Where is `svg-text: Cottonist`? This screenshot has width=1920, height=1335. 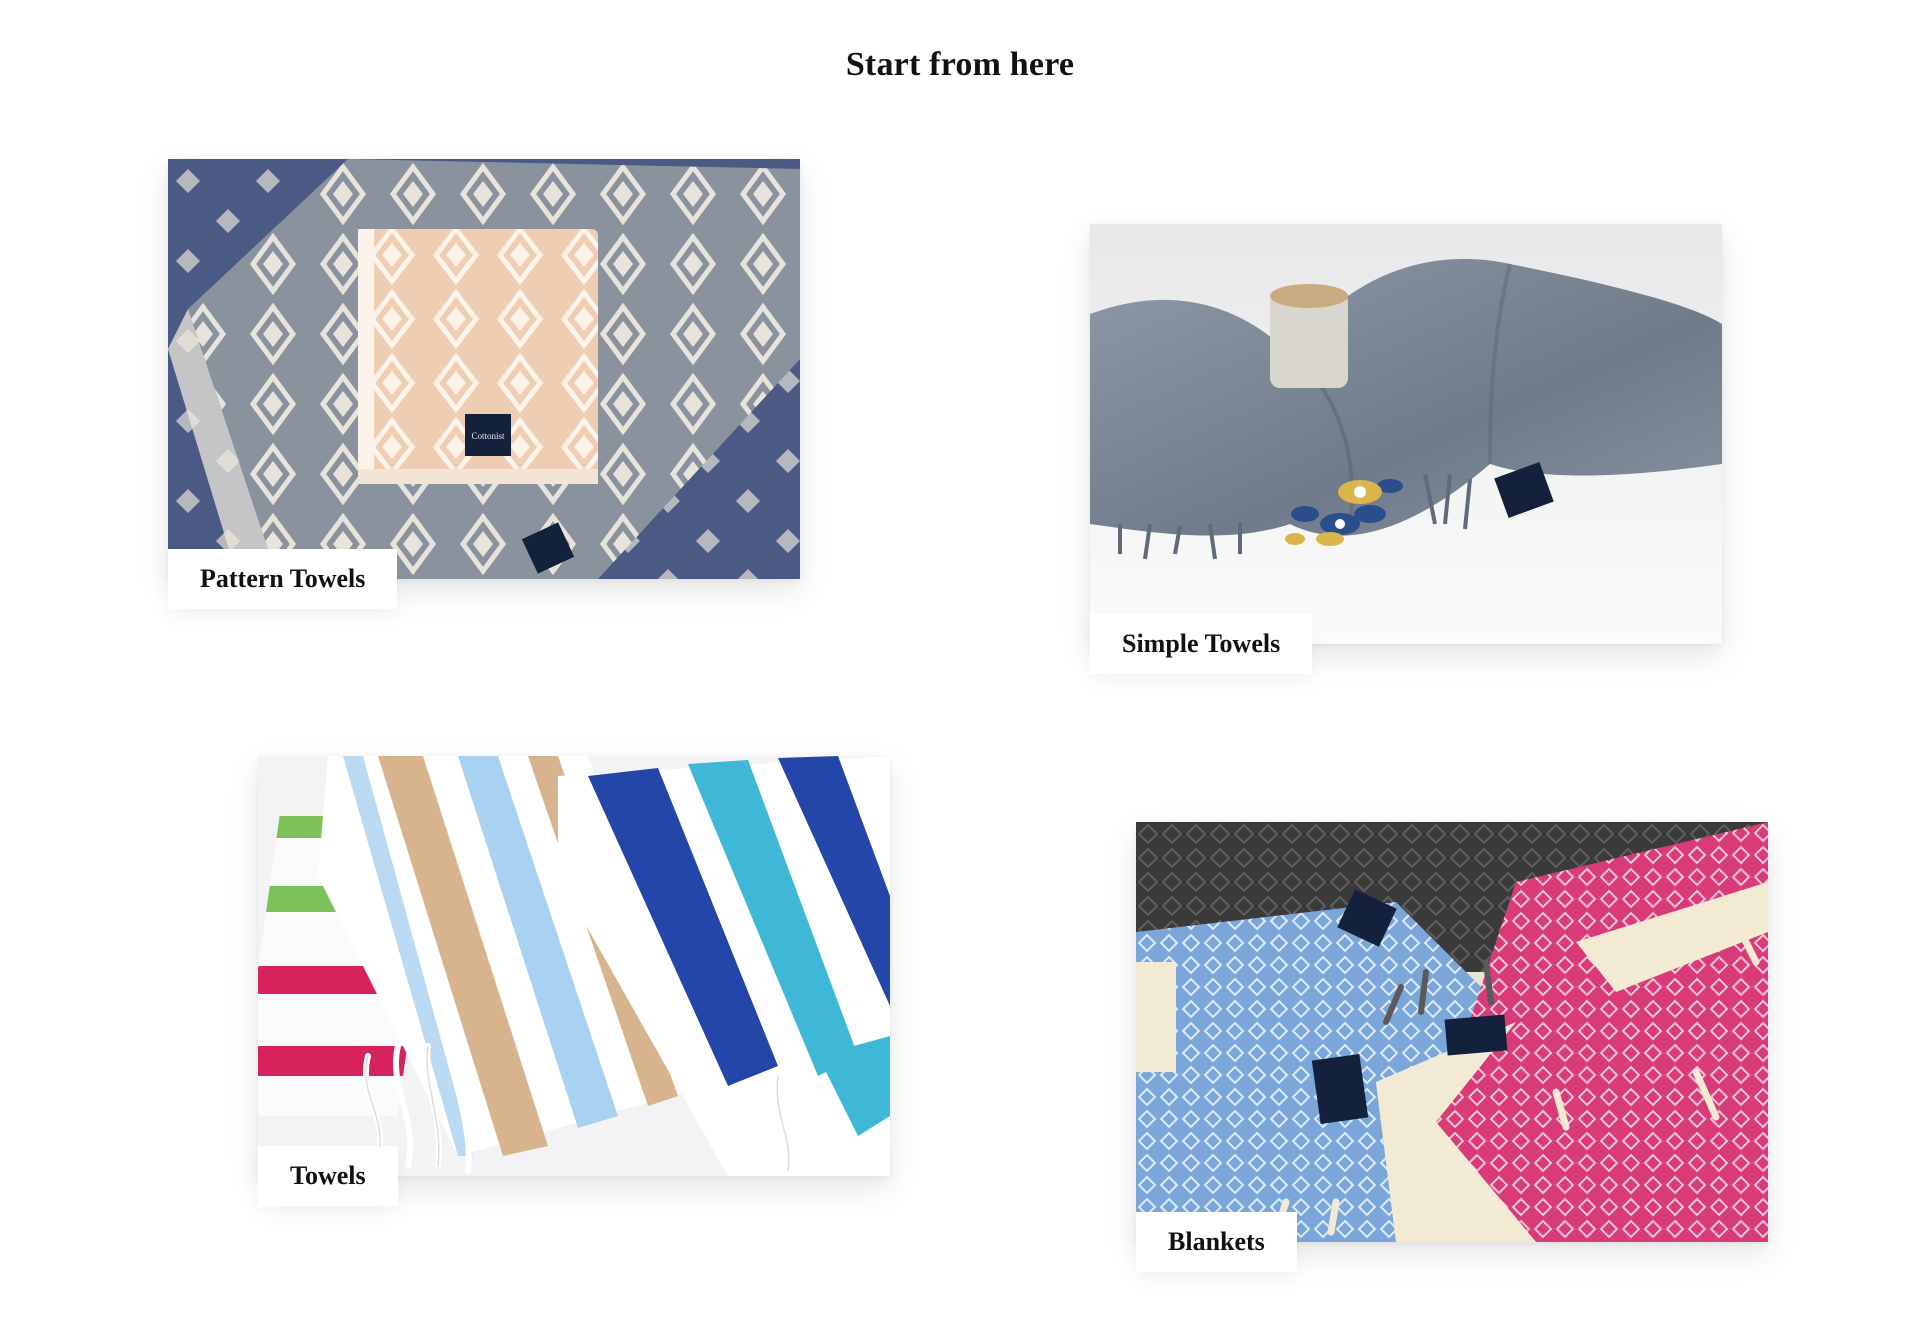
svg-text: Cottonist is located at coordinates (488, 436).